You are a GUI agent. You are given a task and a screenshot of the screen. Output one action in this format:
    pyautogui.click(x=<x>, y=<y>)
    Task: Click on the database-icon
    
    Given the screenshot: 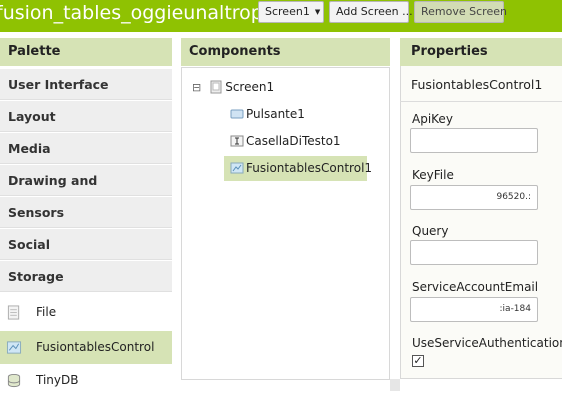 What is the action you would take?
    pyautogui.click(x=14, y=380)
    